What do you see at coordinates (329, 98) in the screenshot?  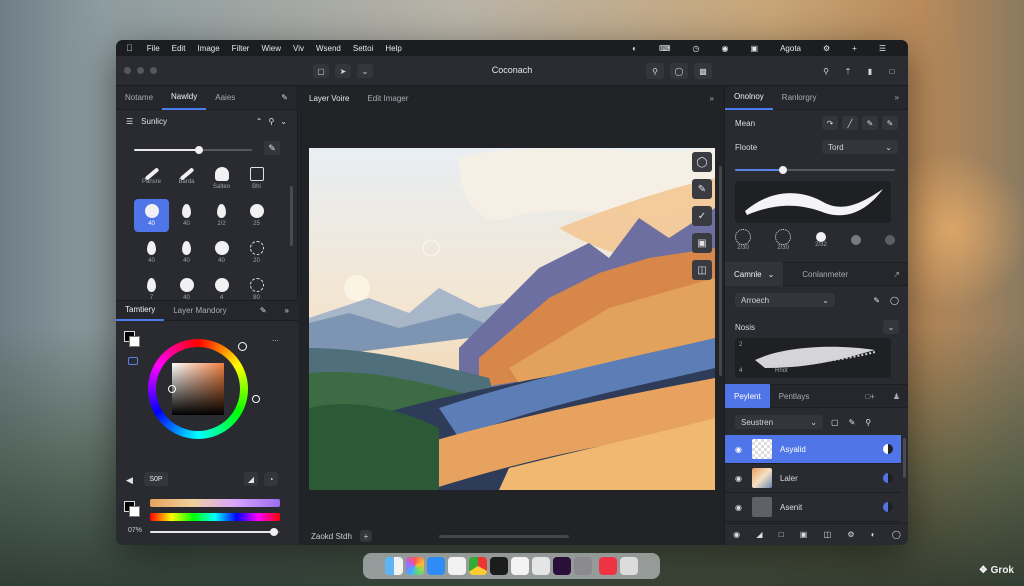 I see `tab-layer-voire: Layer Voire` at bounding box center [329, 98].